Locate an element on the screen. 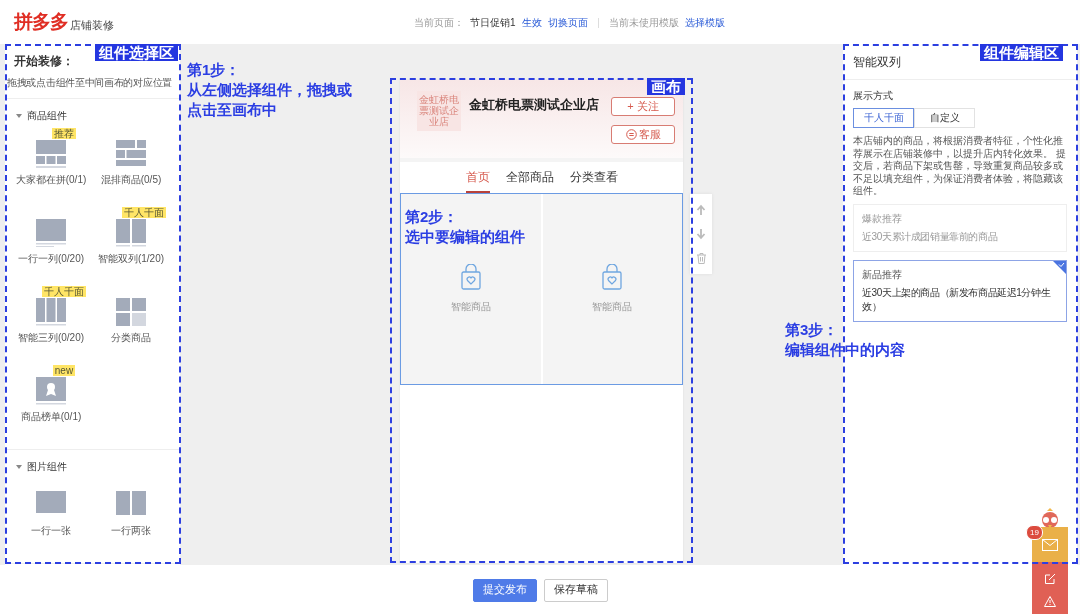 This screenshot has height=615, width=1080. display-mode-tab: 千人千面 is located at coordinates (883, 118).